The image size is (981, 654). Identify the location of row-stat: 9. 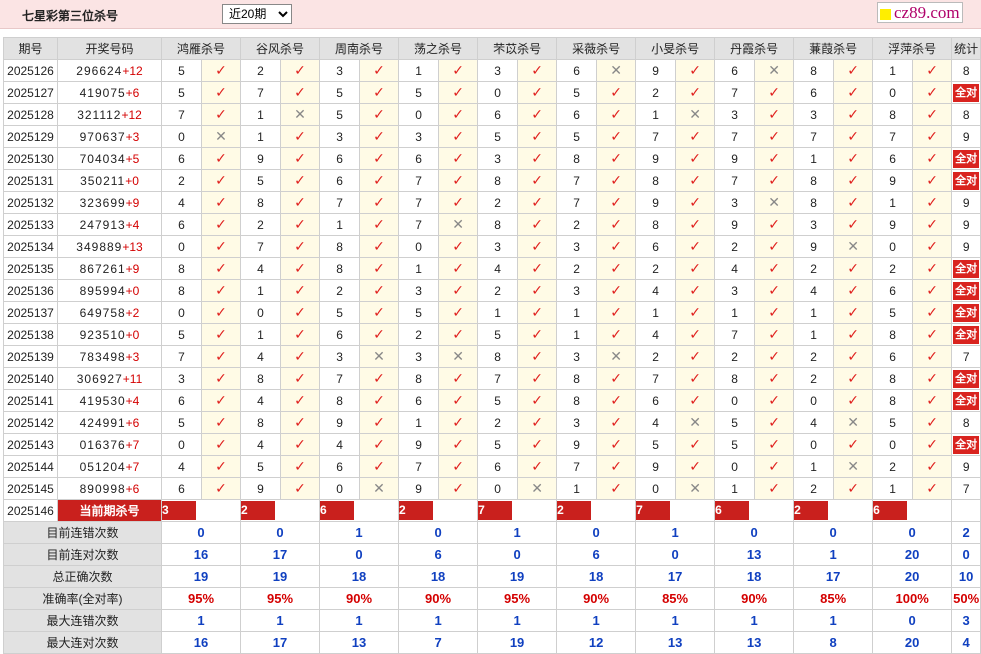
(966, 224).